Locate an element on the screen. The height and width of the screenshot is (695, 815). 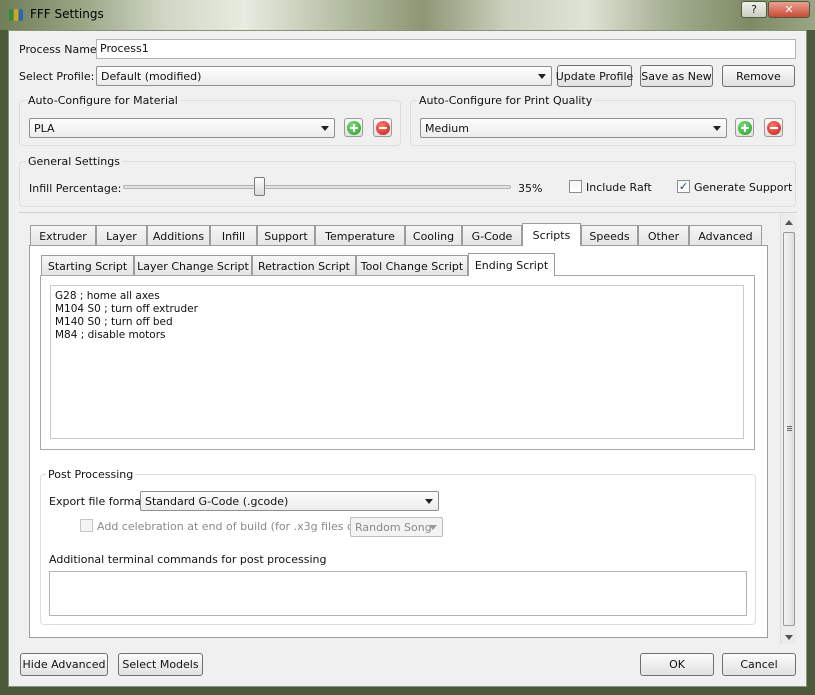
cancel-button: Cancel is located at coordinates (759, 664).